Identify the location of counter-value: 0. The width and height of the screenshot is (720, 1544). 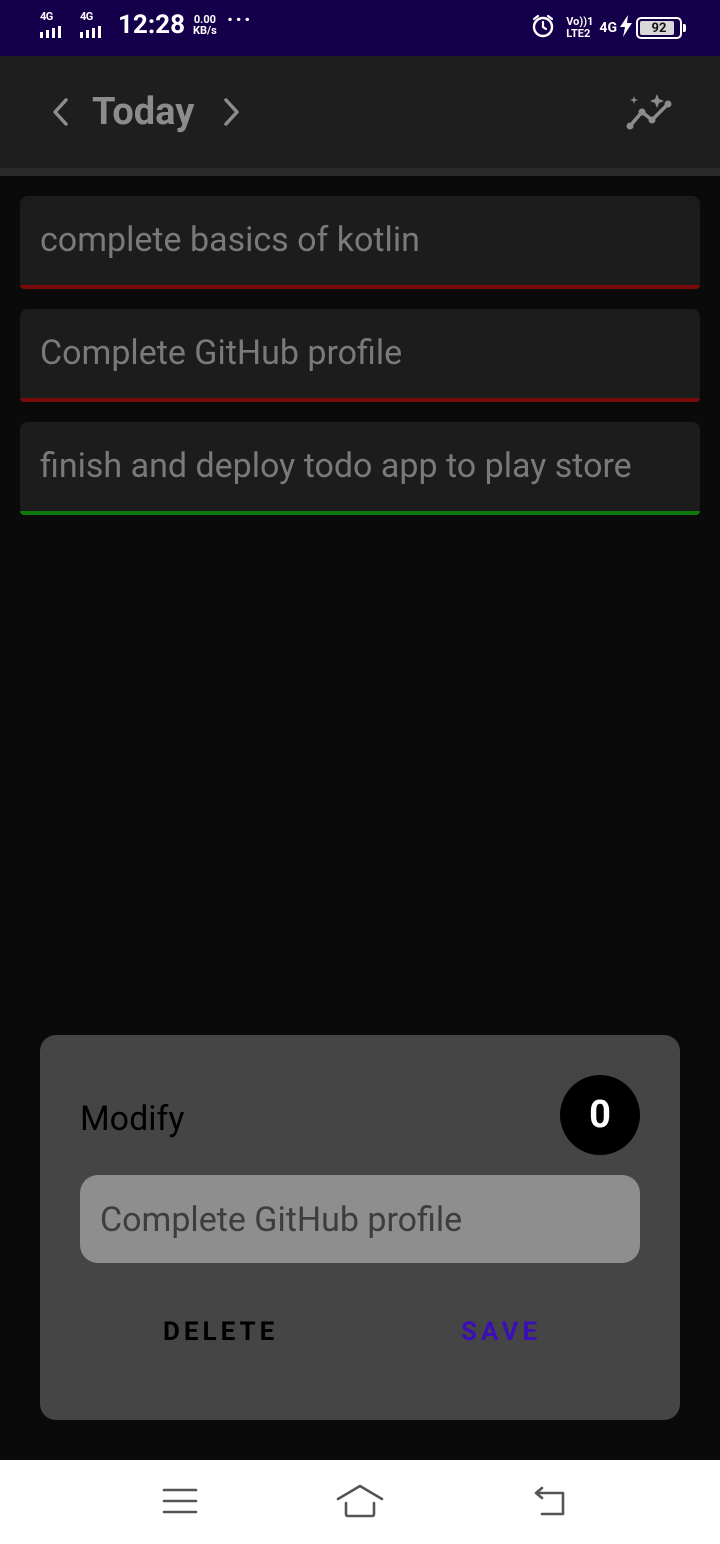
(600, 1115).